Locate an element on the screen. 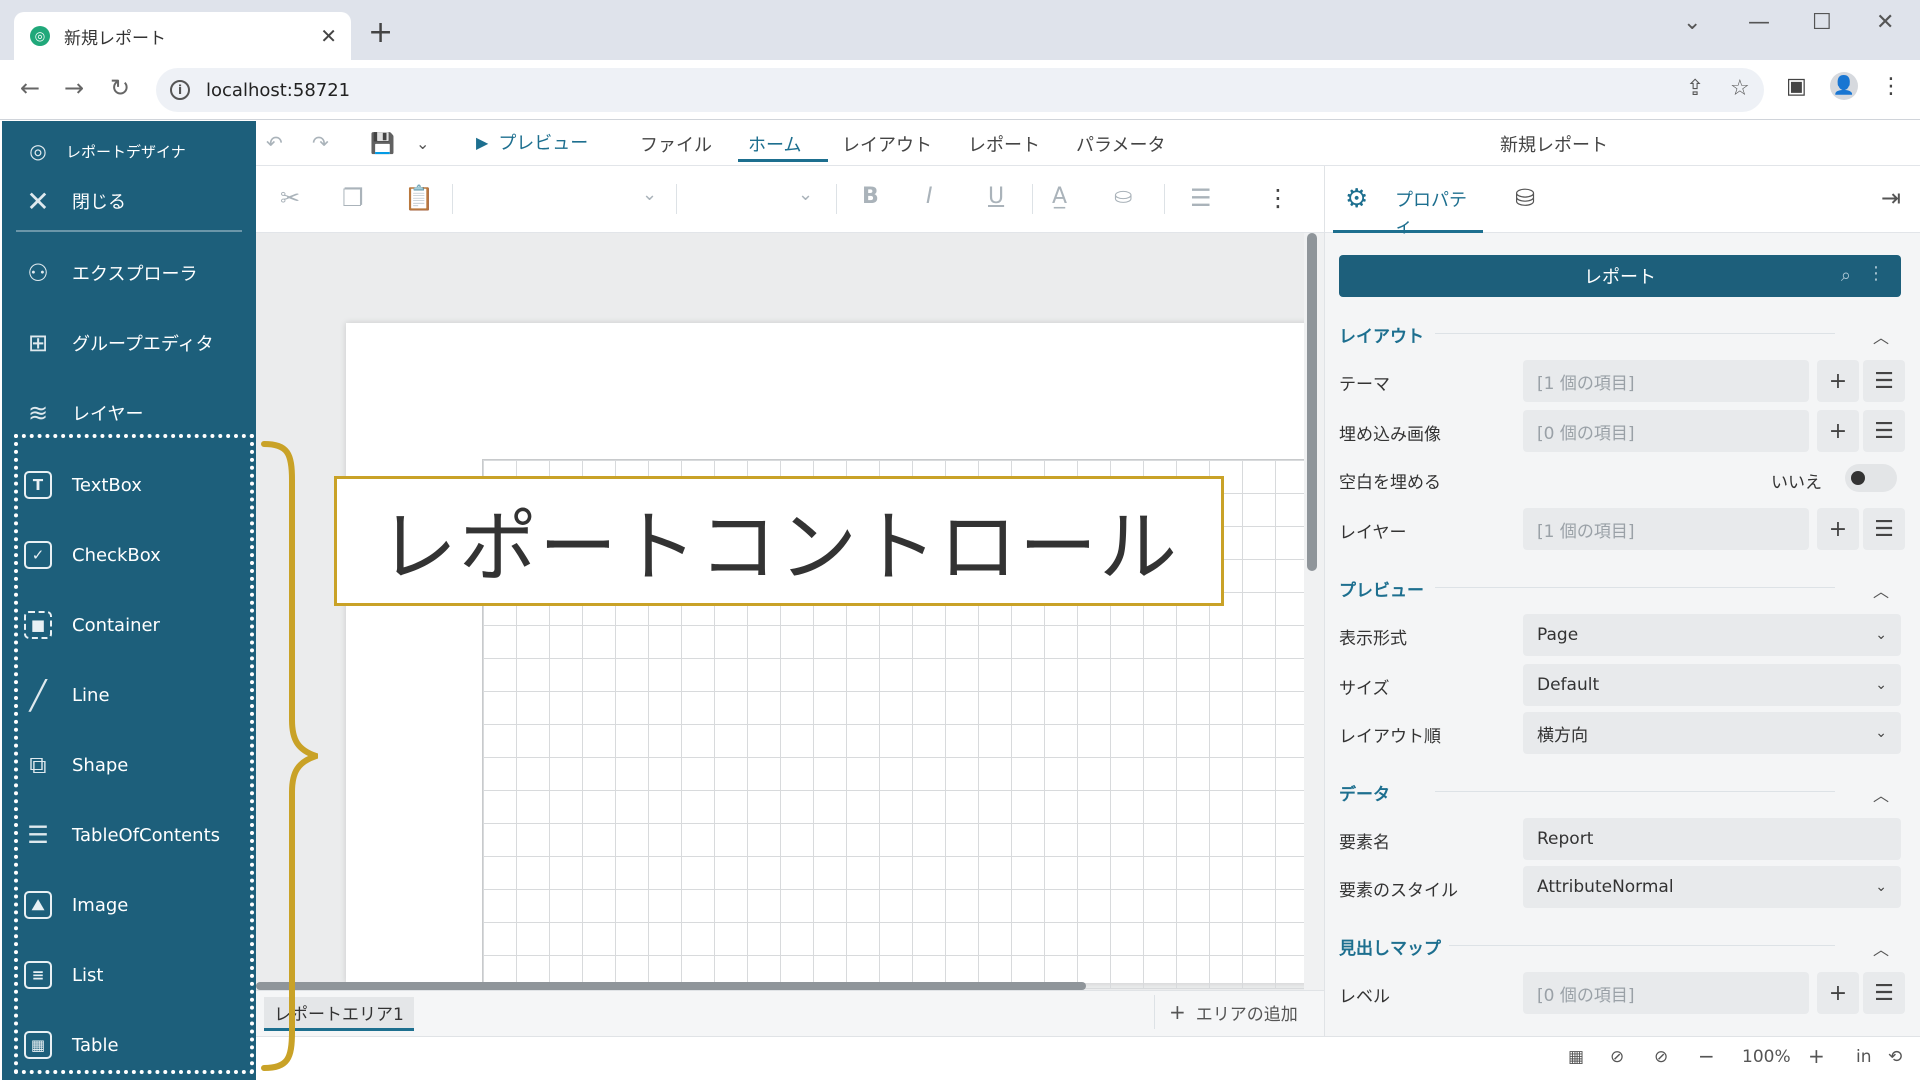 This screenshot has width=1920, height=1080. embedded-images-field: [0 個の項目] is located at coordinates (1666, 431).